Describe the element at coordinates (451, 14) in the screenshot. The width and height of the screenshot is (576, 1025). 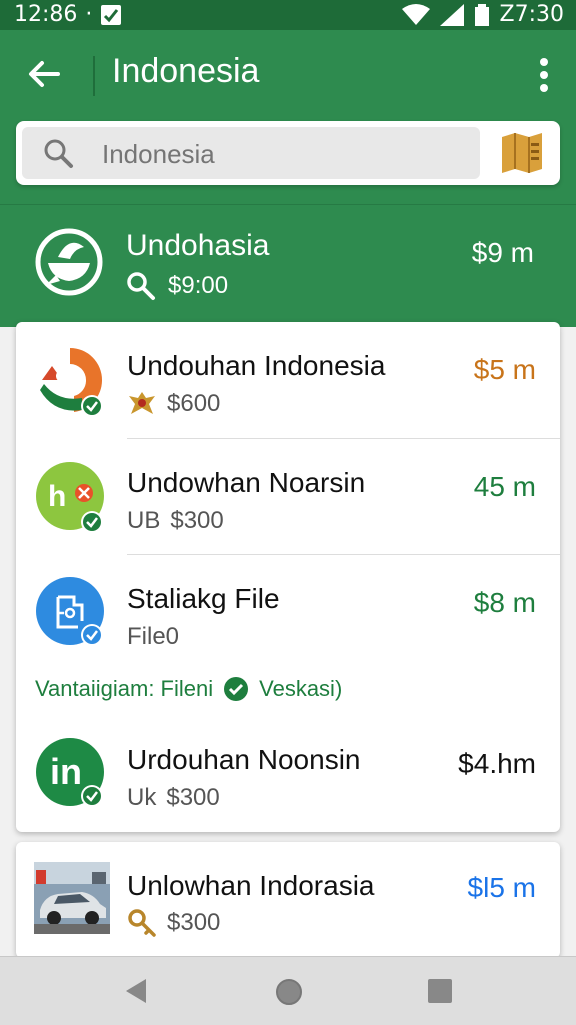
I see `signal-icon` at that location.